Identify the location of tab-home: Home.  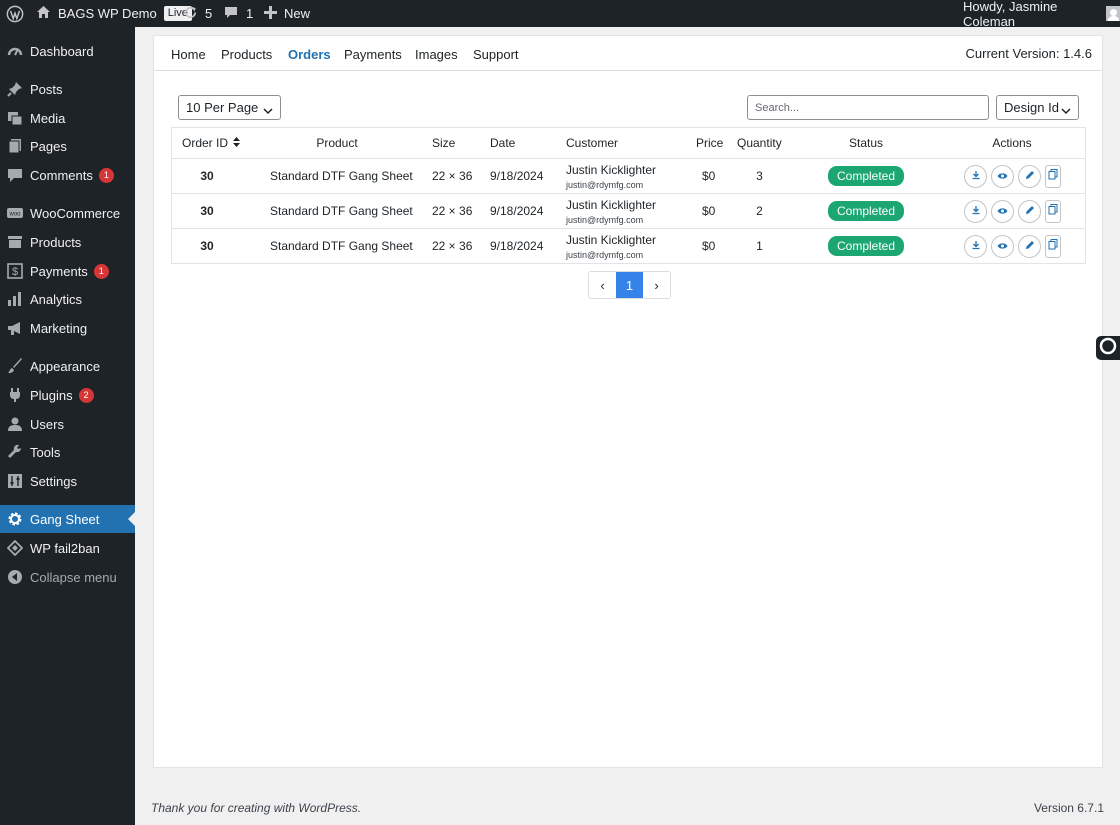
(188, 54).